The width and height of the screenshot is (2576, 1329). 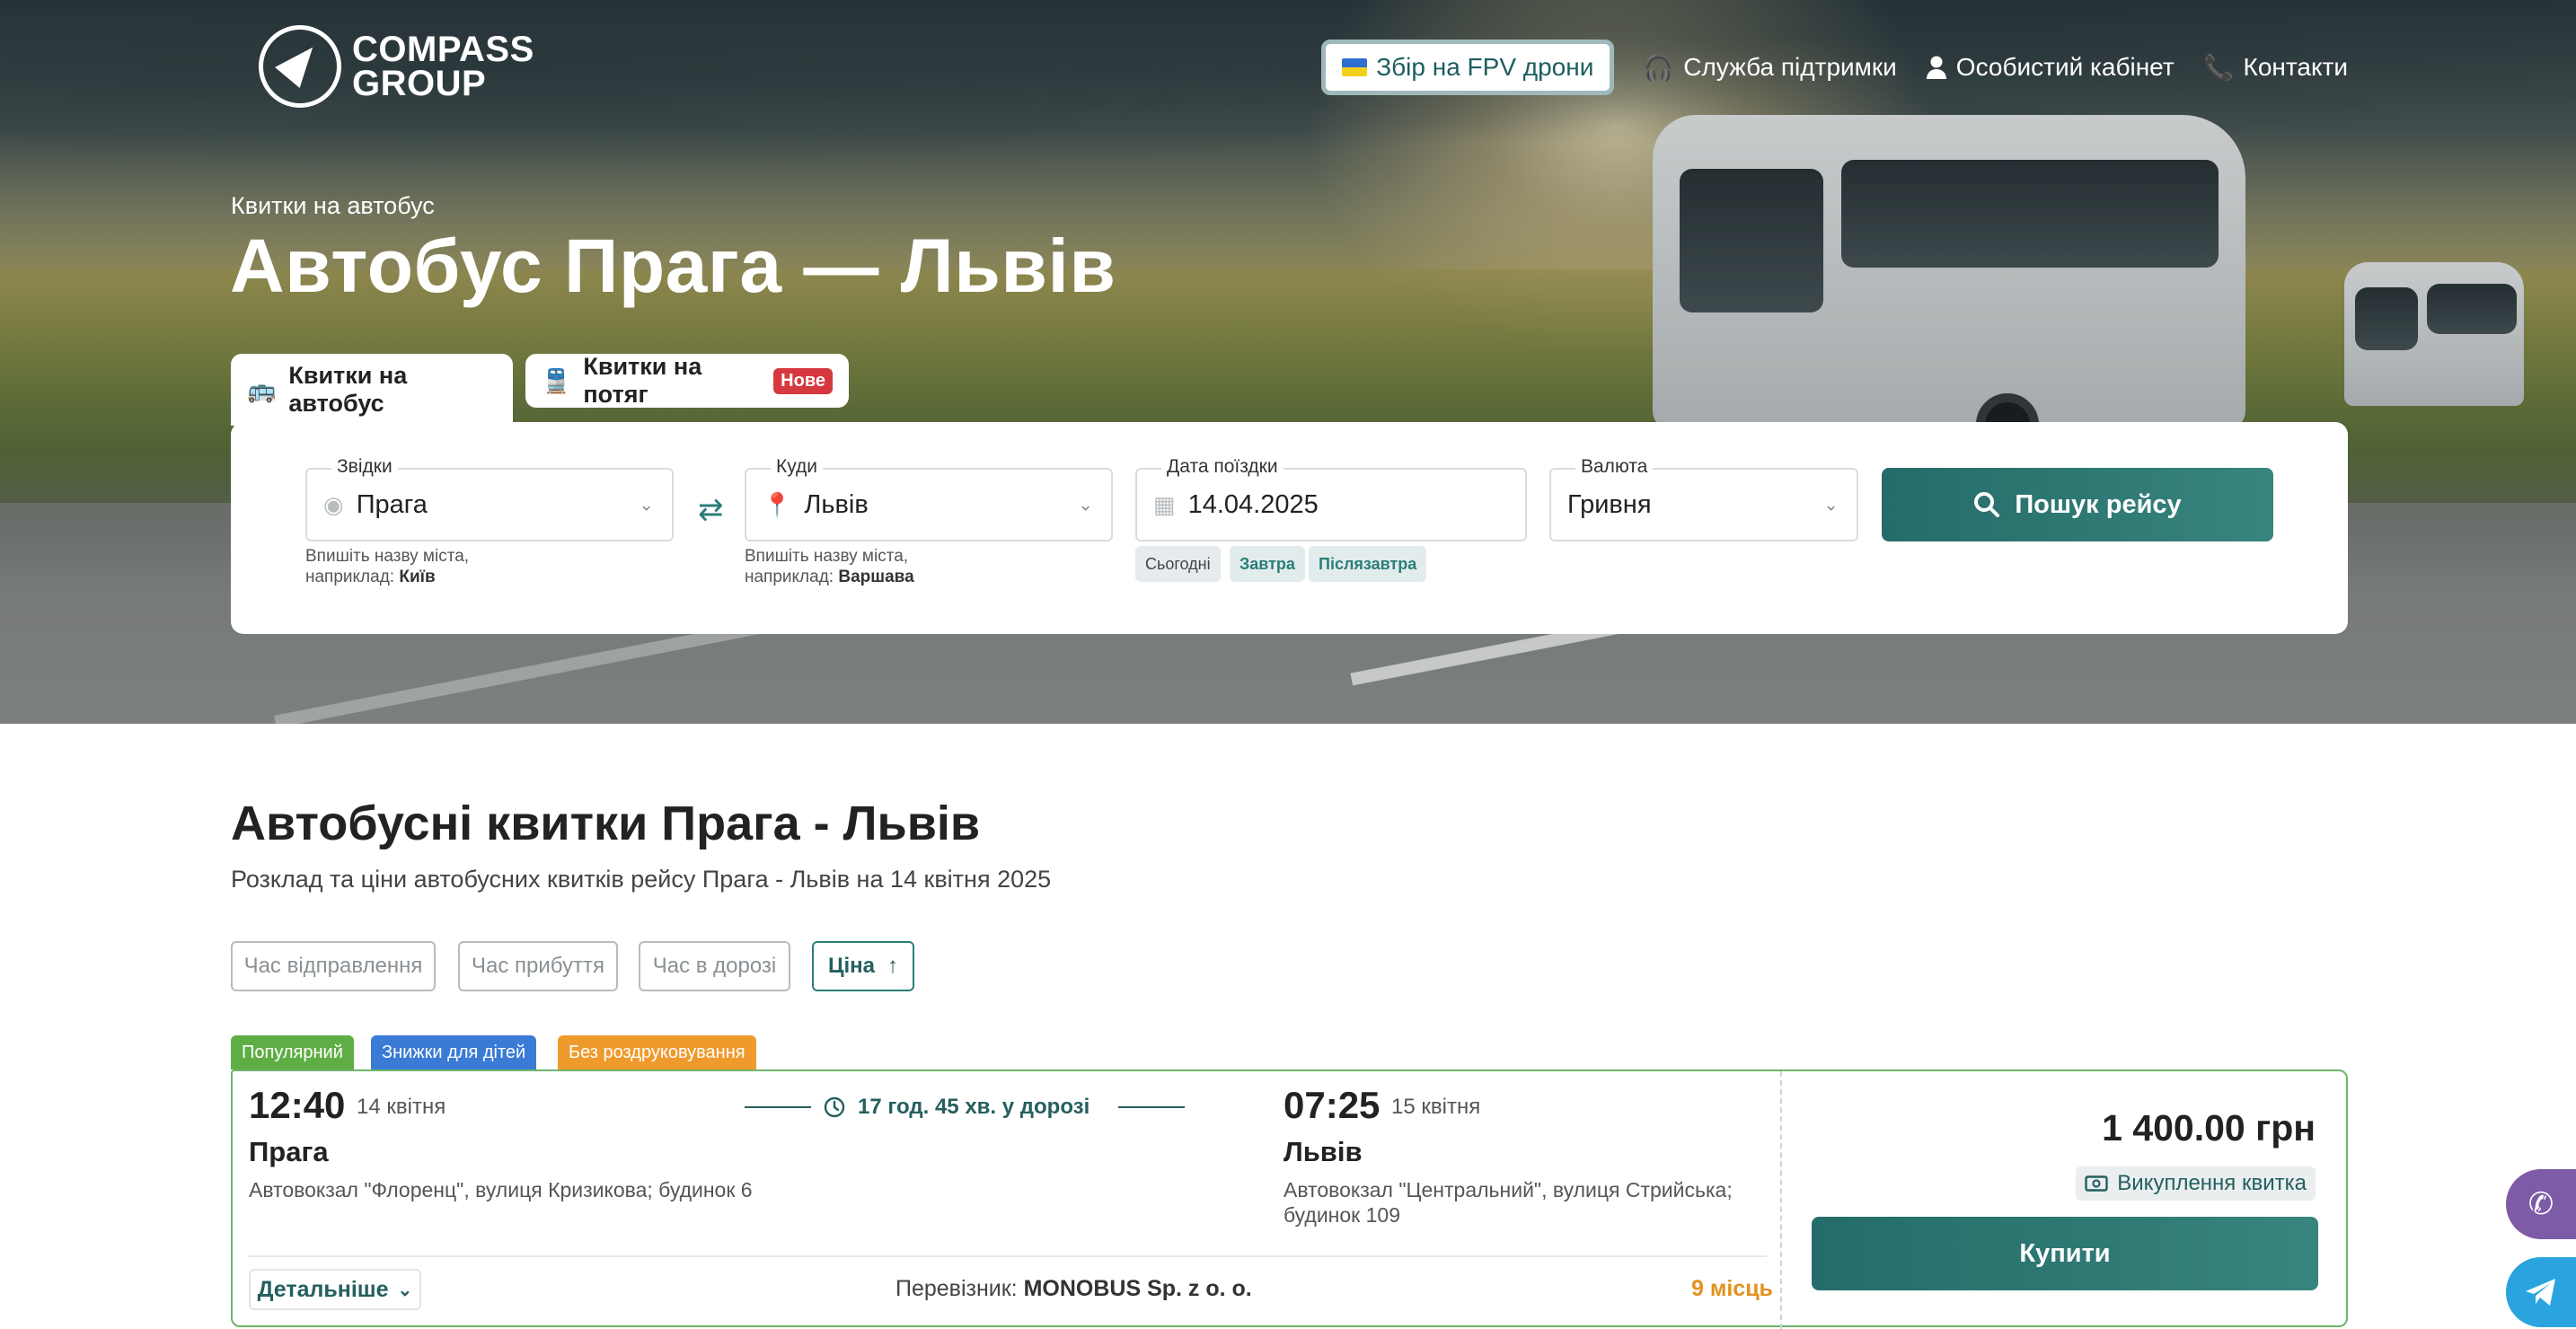 I want to click on hero-subtitle: Квитки на автобус, so click(x=333, y=206).